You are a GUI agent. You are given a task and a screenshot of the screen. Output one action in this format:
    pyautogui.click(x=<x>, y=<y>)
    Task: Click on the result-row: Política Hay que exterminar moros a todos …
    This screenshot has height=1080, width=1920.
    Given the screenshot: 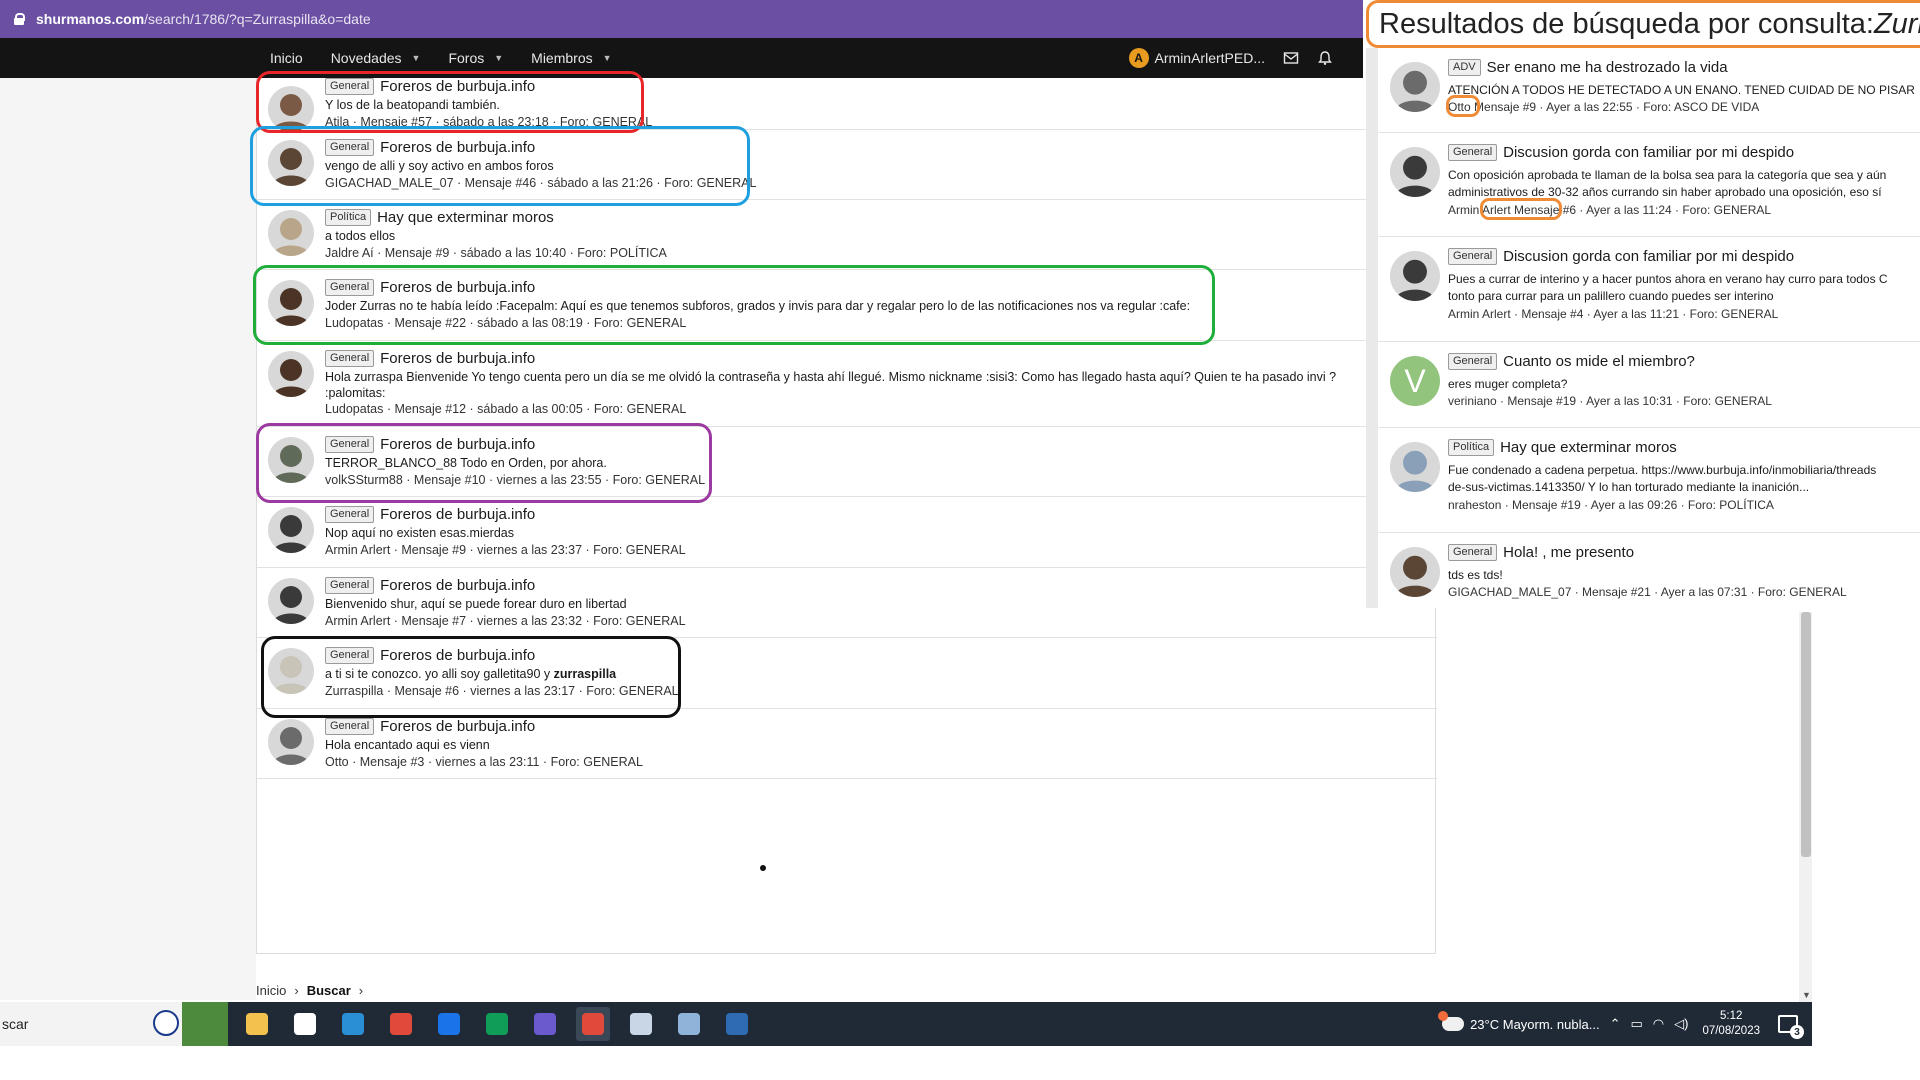 What is the action you would take?
    pyautogui.click(x=847, y=235)
    